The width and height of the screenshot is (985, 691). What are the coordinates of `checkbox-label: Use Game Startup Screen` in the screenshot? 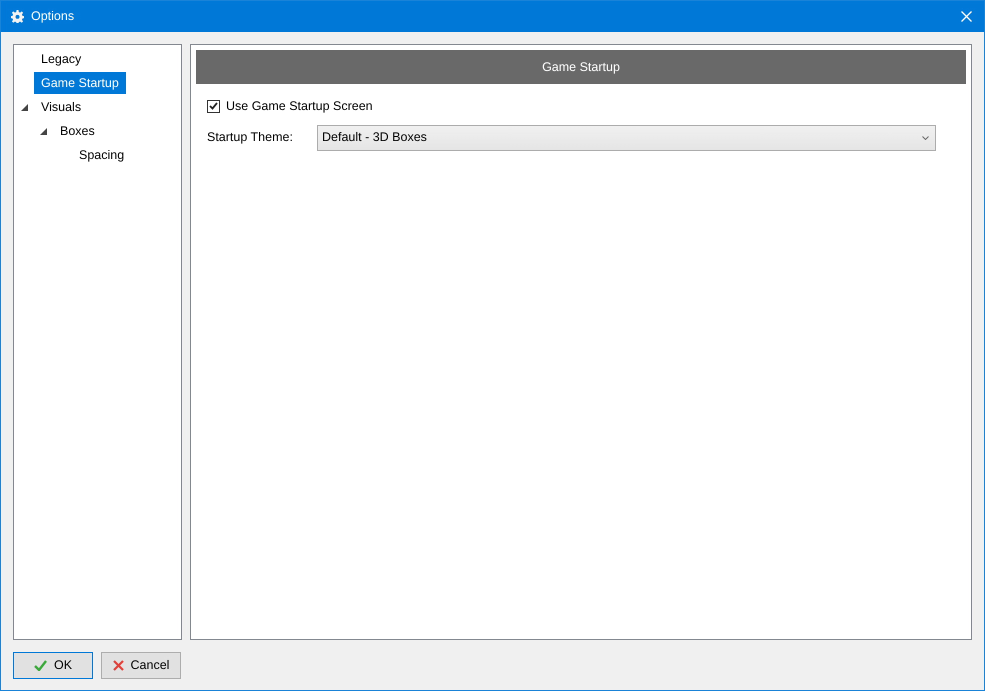 It's located at (299, 106).